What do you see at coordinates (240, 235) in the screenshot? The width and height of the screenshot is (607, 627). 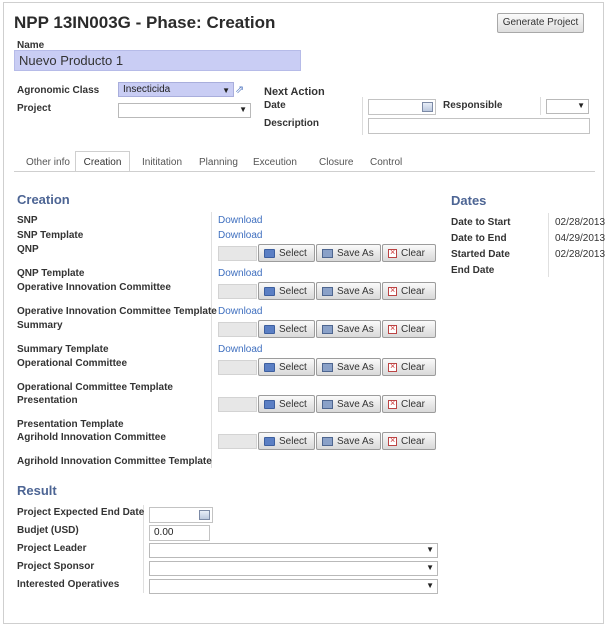 I see `snp-template-download-link: Download` at bounding box center [240, 235].